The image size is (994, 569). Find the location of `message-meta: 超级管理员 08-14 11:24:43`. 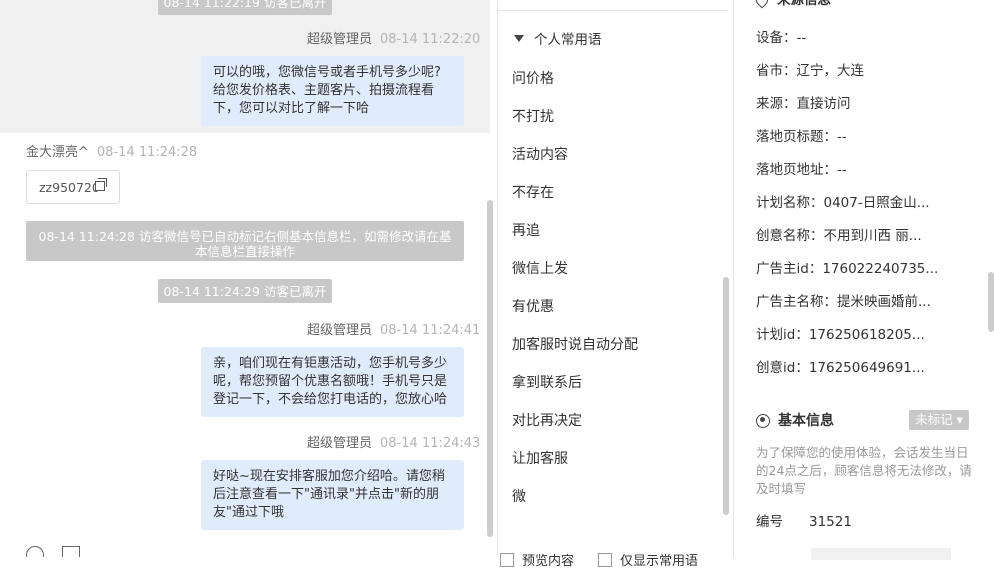

message-meta: 超级管理员 08-14 11:24:43 is located at coordinates (393, 444).